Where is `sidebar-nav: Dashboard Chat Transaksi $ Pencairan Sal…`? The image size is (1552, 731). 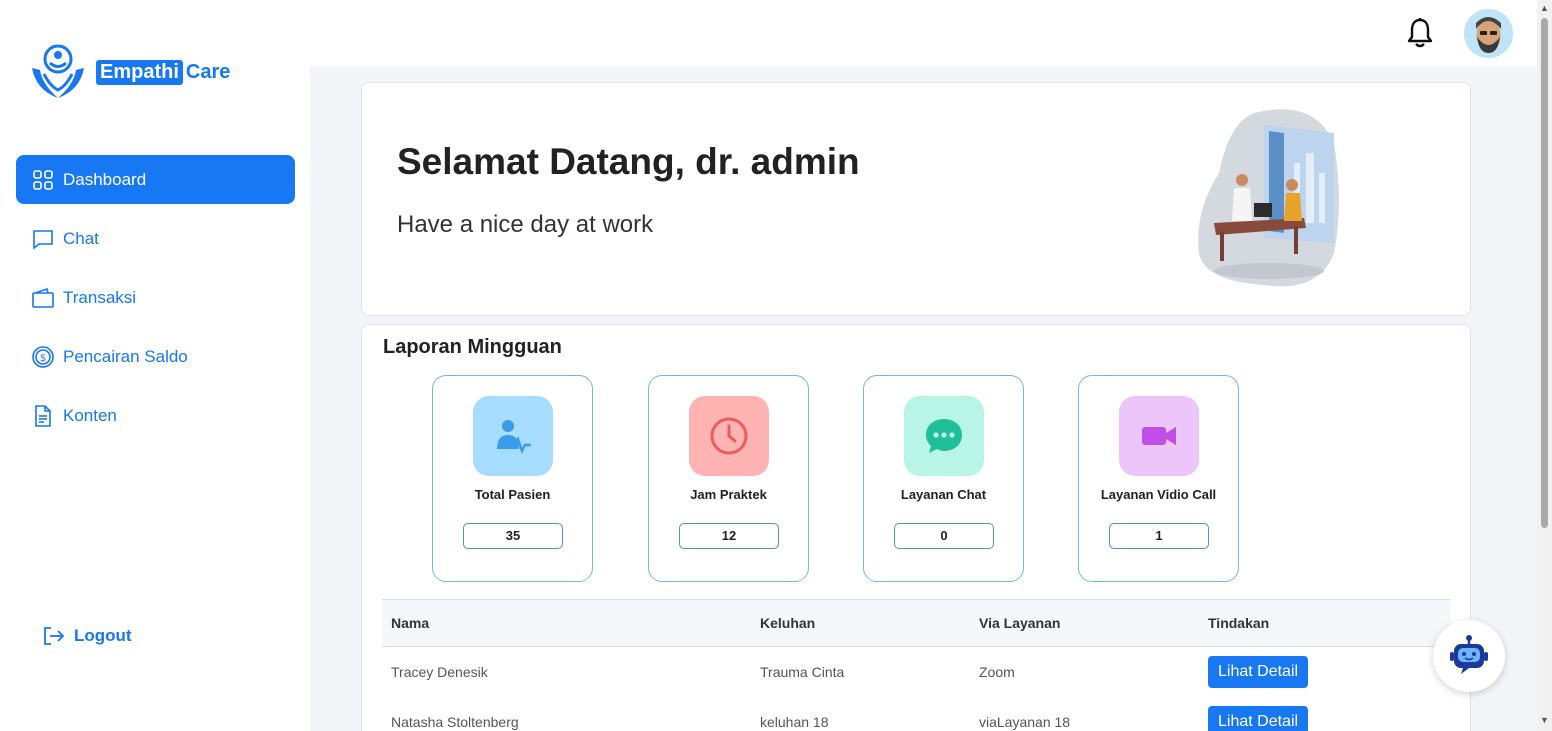 sidebar-nav: Dashboard Chat Transaksi $ Pencairan Sal… is located at coordinates (155, 302).